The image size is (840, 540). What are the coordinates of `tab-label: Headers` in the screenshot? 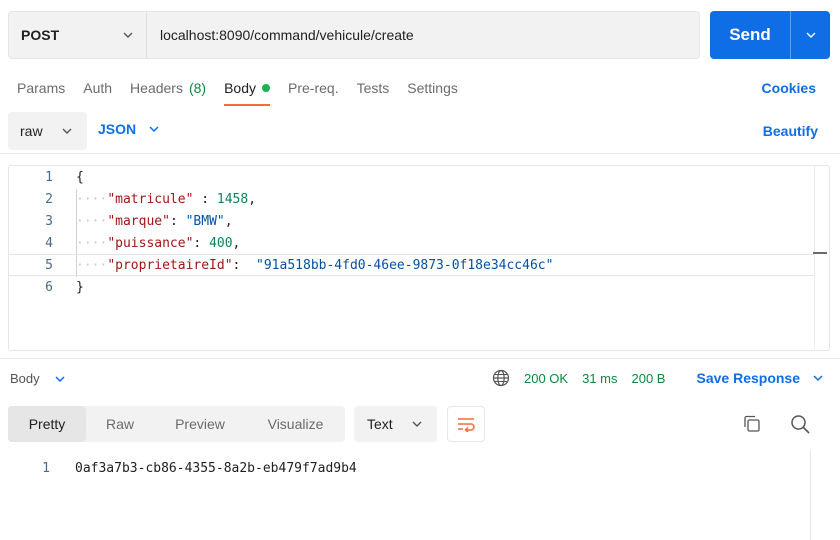 It's located at (156, 88).